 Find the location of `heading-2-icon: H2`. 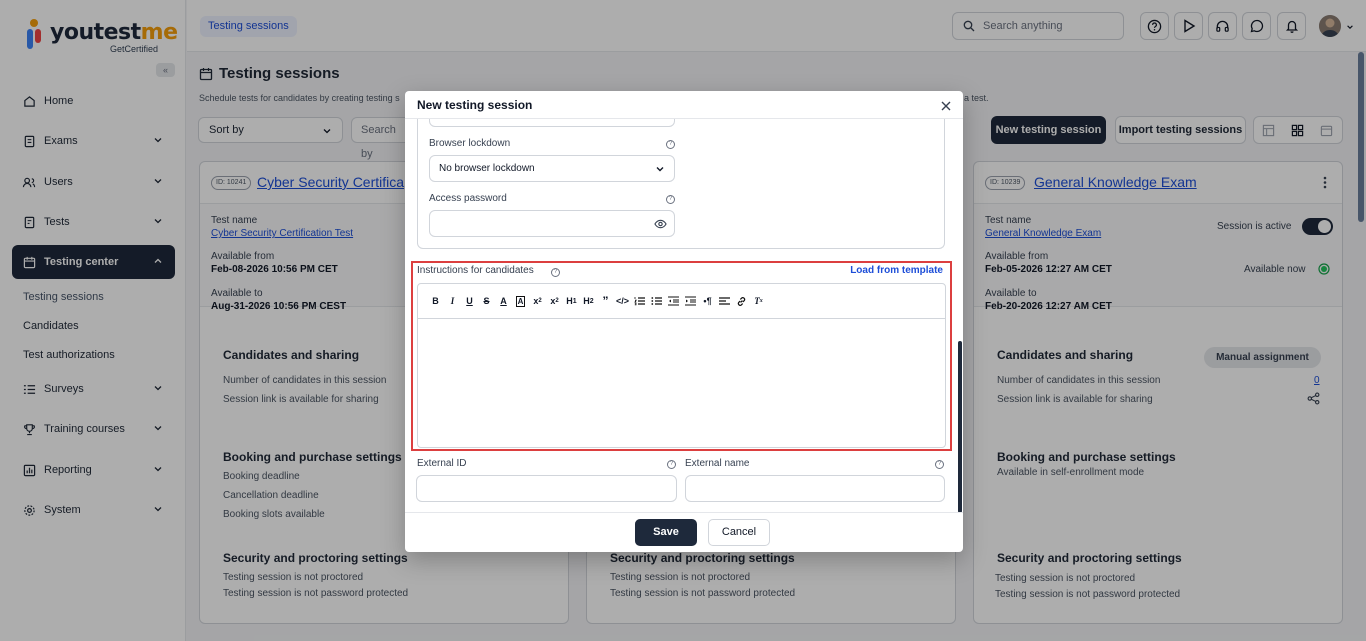

heading-2-icon: H2 is located at coordinates (588, 301).